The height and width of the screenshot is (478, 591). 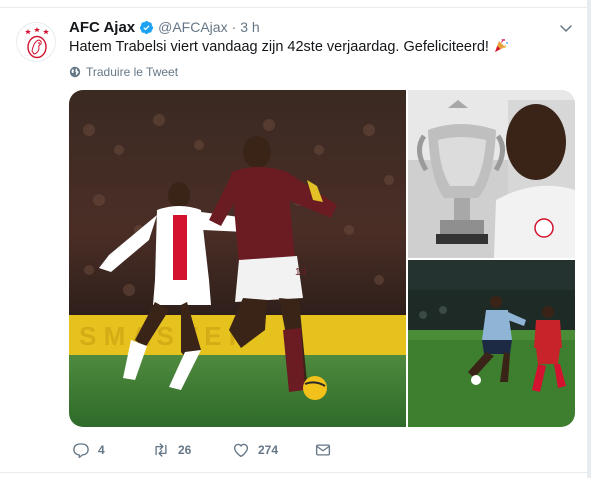 I want to click on svg-text: S M A S T E R, so click(x=163, y=336).